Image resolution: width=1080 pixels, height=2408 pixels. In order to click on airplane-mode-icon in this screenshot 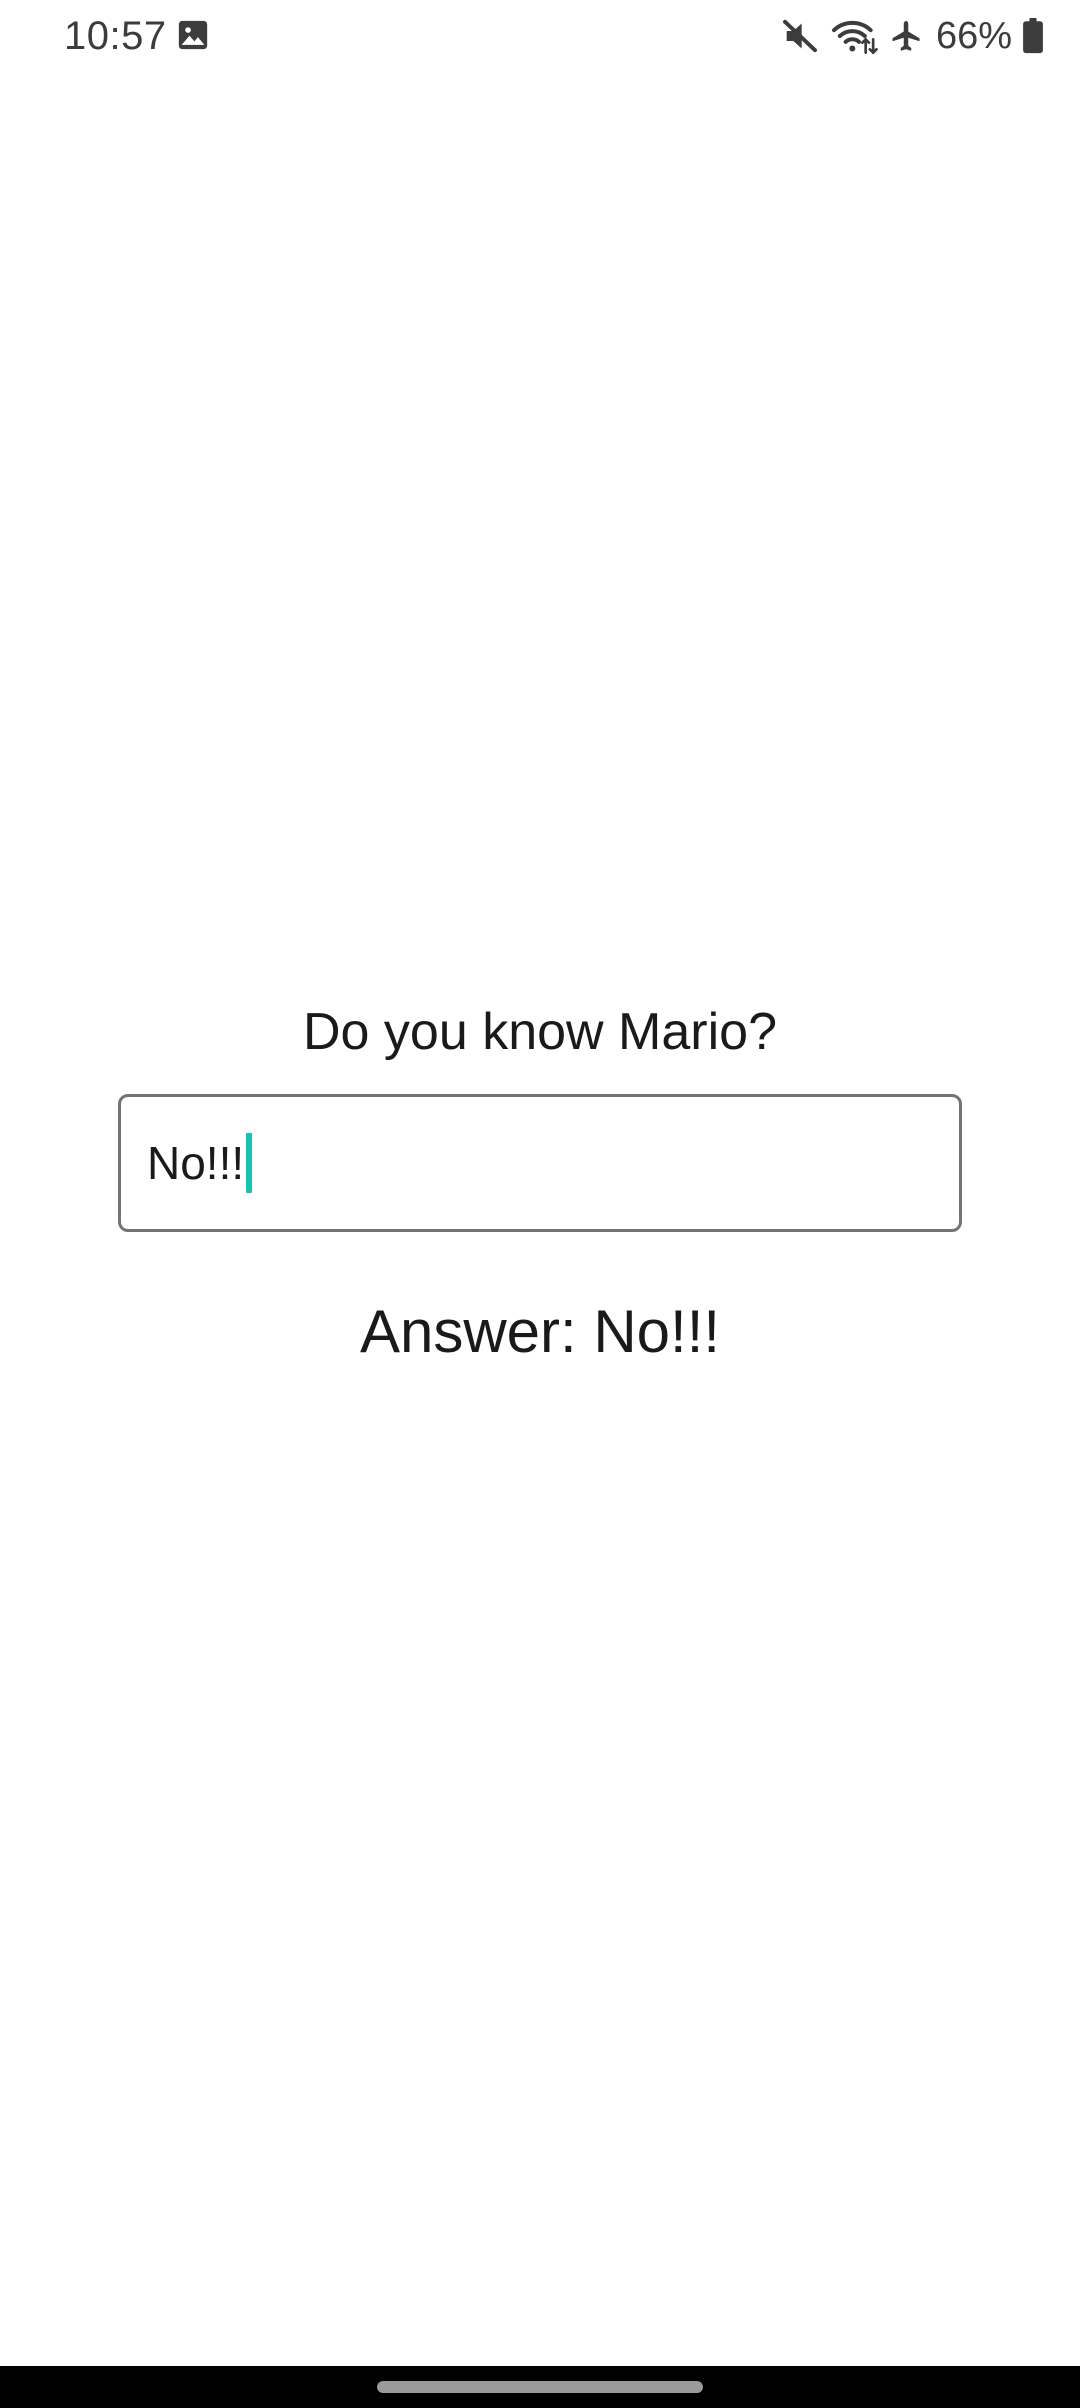, I will do `click(906, 36)`.